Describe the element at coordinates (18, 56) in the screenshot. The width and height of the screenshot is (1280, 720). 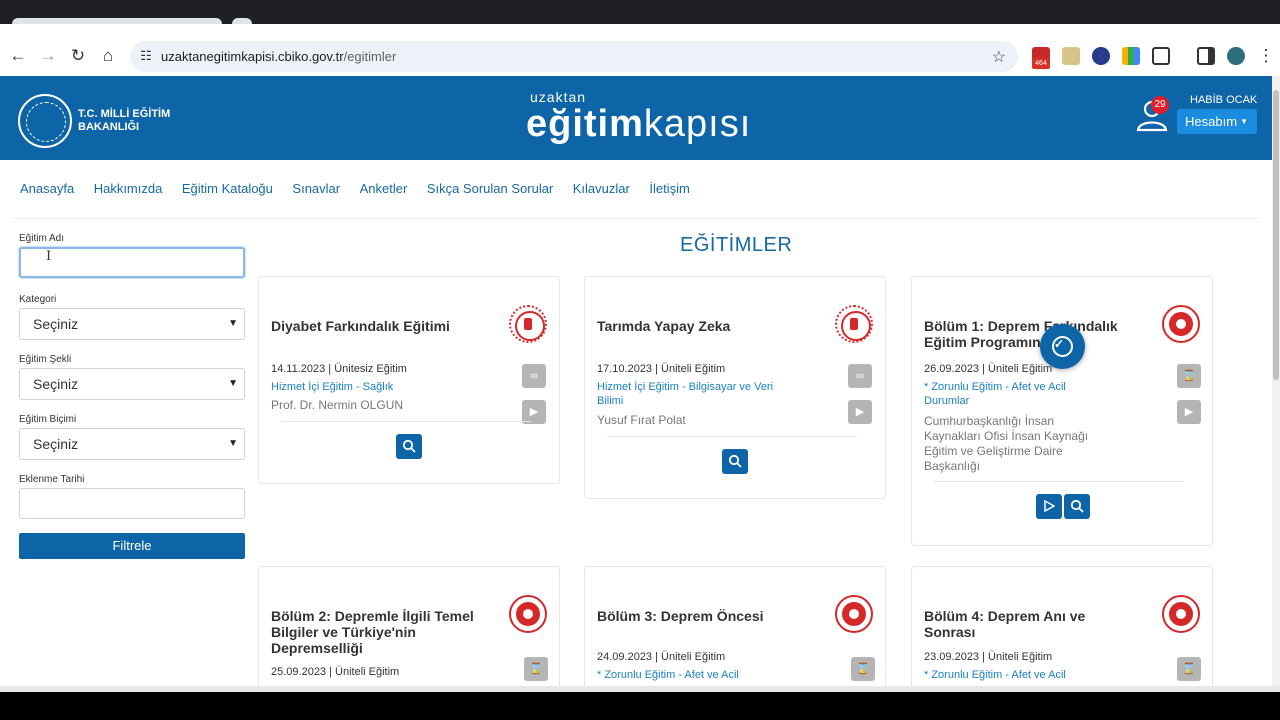
I see `back-arrow-icon: ←` at that location.